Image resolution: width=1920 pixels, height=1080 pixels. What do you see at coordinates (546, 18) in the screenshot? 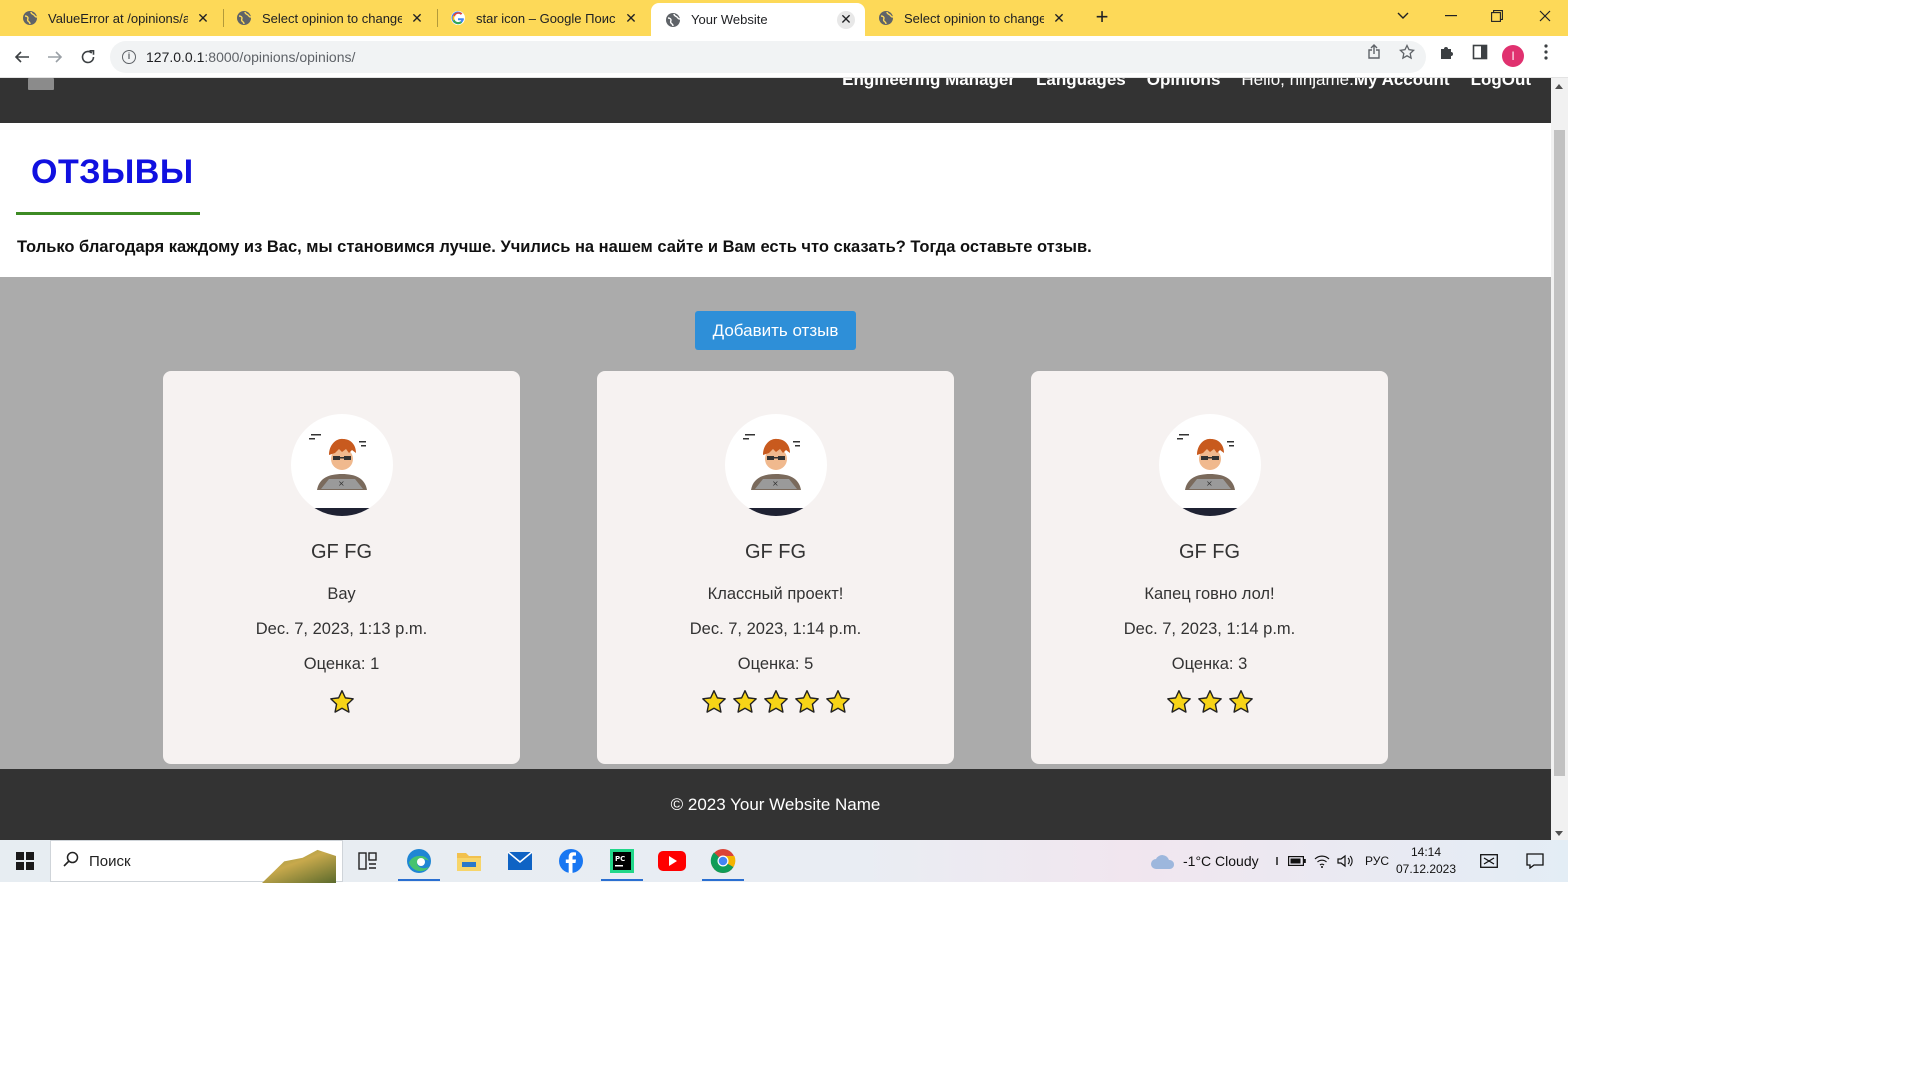
I see `tab-title: star icon – Google Поиск` at bounding box center [546, 18].